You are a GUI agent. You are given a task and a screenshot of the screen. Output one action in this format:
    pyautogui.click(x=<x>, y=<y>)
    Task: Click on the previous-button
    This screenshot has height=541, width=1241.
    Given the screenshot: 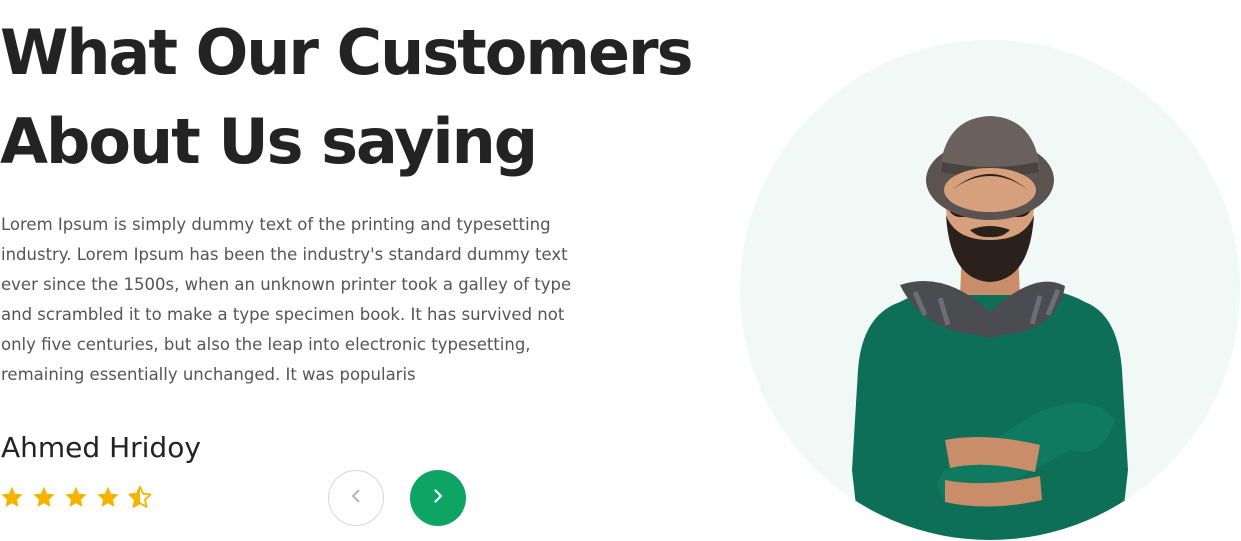 What is the action you would take?
    pyautogui.click(x=356, y=498)
    